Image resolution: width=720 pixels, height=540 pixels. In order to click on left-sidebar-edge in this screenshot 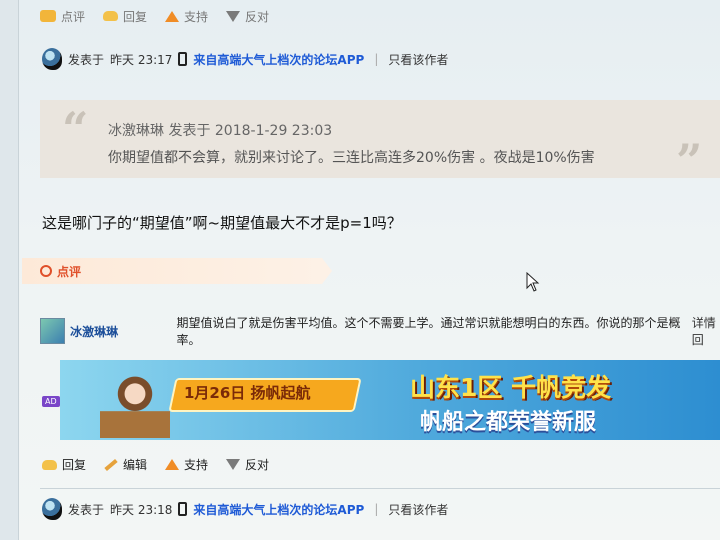, I will do `click(9, 270)`.